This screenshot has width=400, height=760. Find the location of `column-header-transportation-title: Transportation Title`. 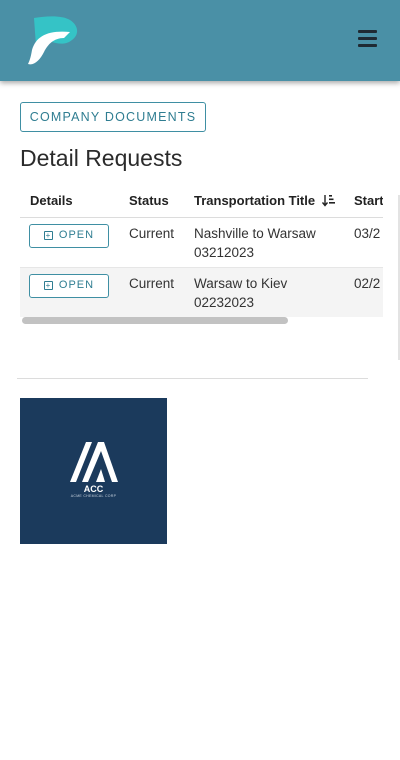

column-header-transportation-title: Transportation Title is located at coordinates (264, 201).